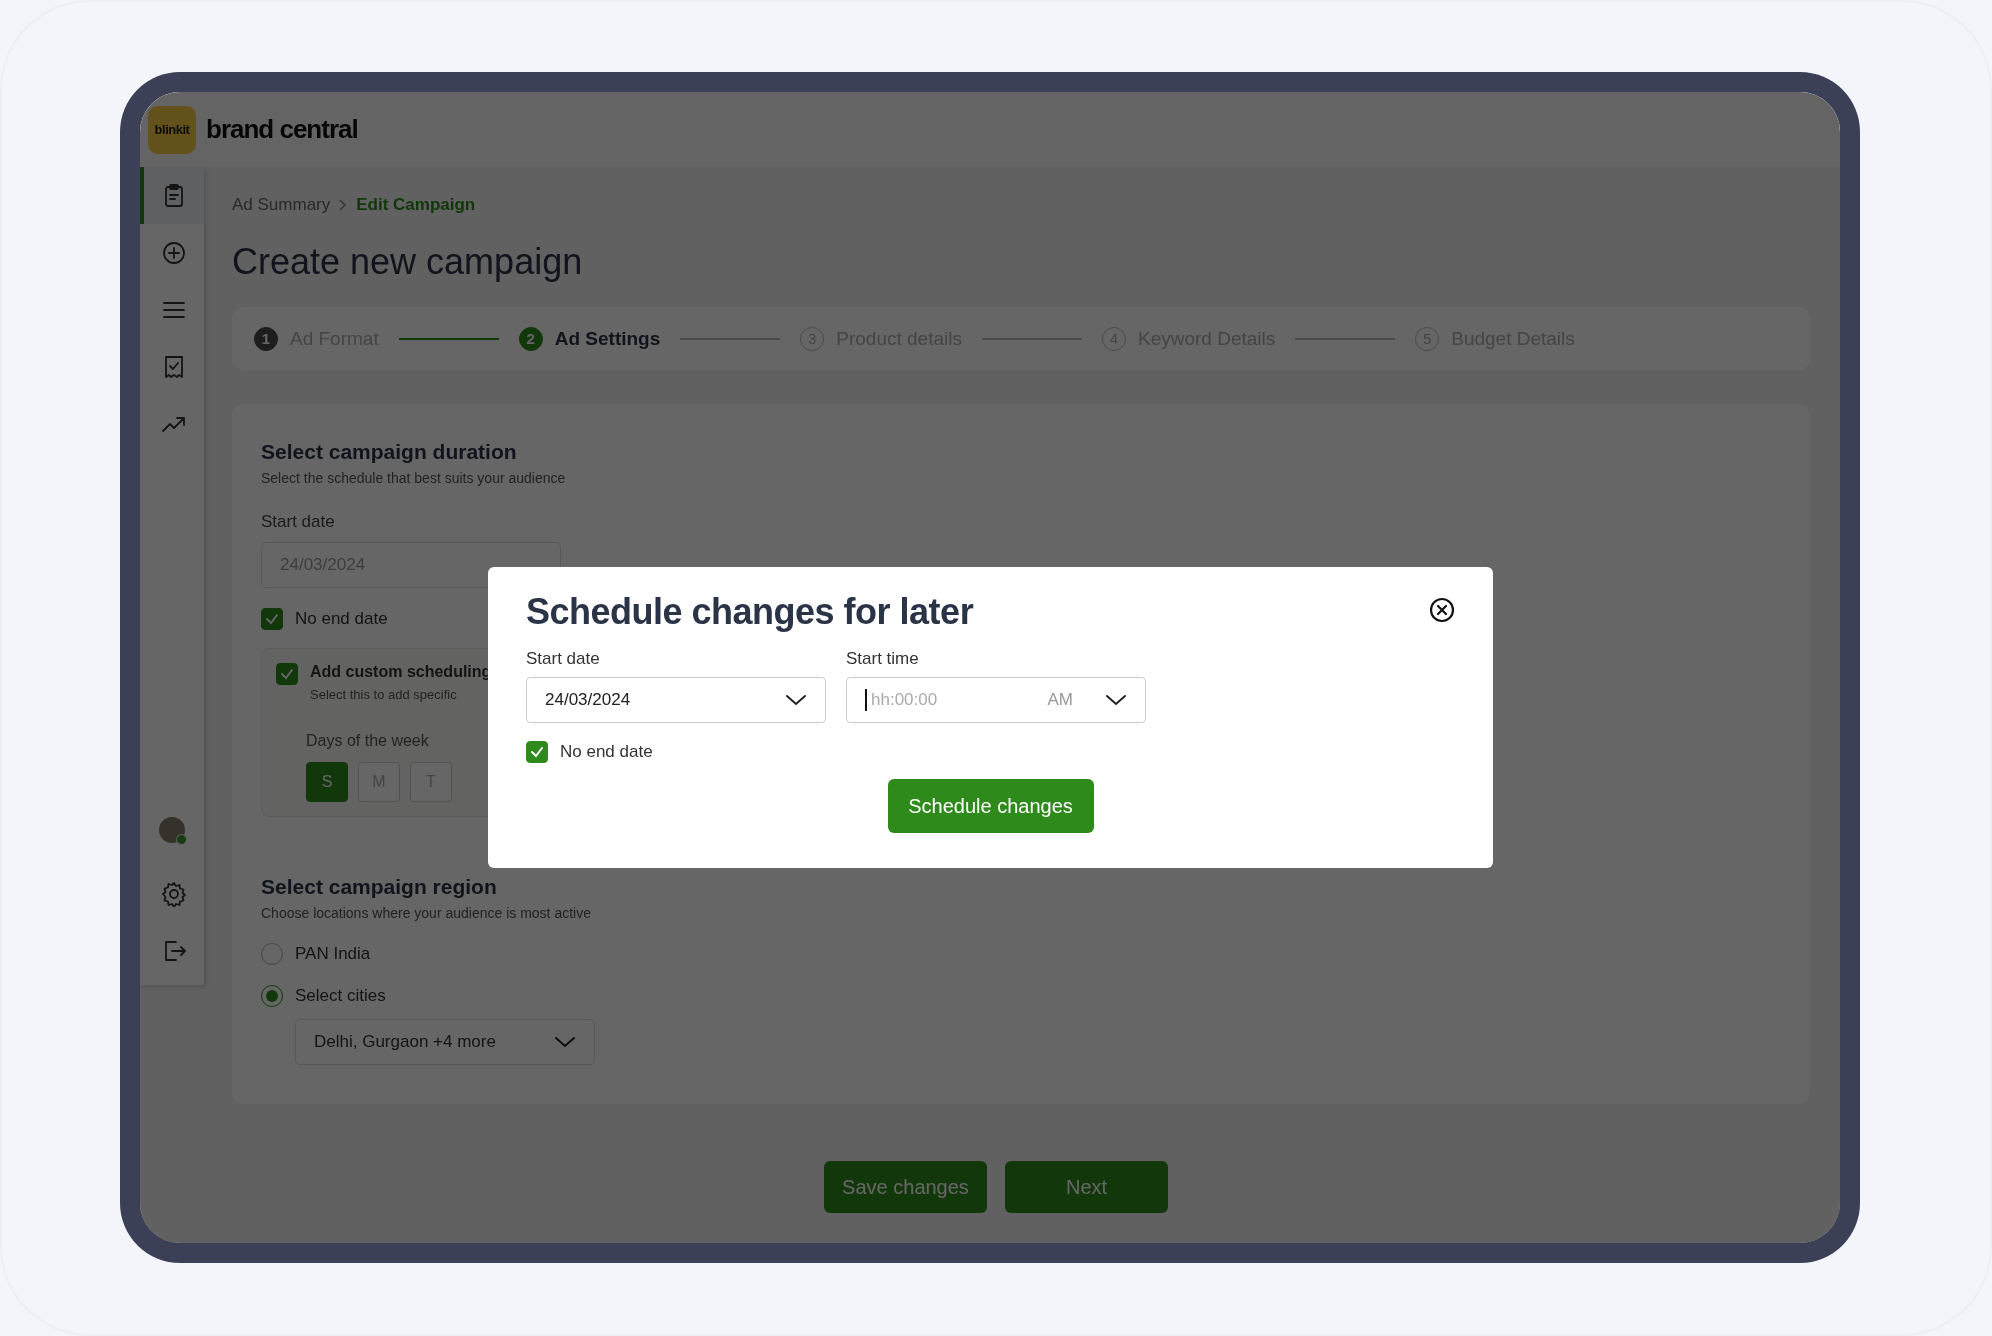 The image size is (1992, 1336). I want to click on step-label: Ad Settings, so click(607, 338).